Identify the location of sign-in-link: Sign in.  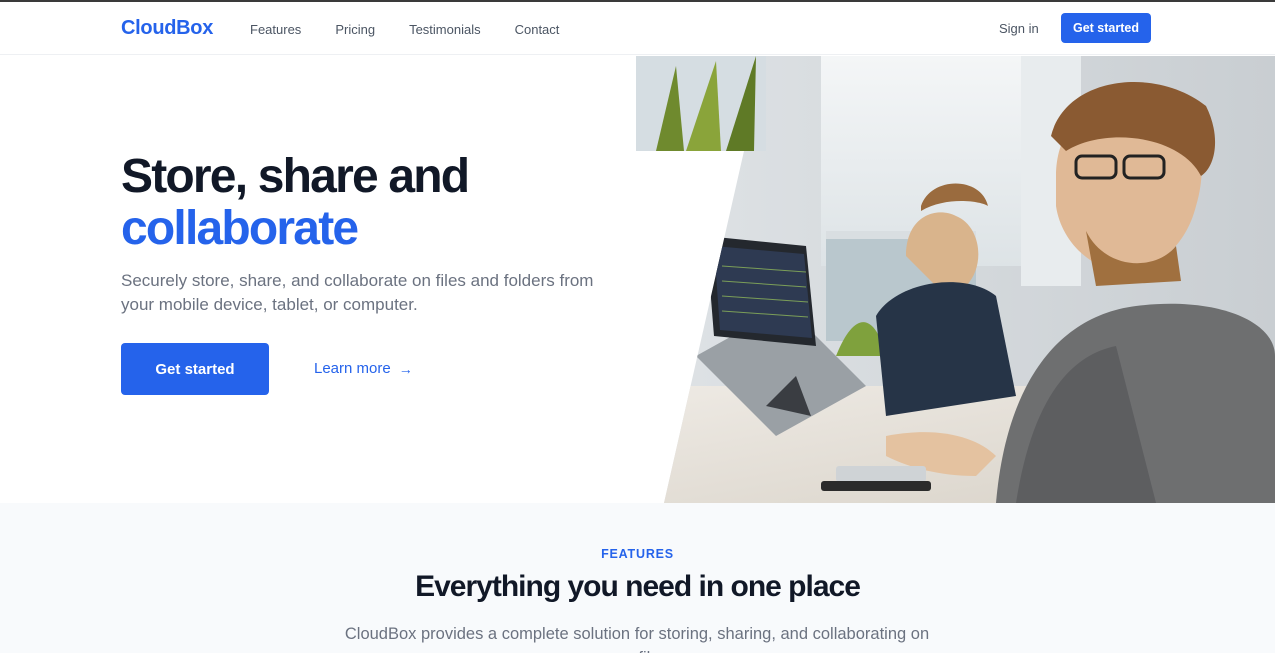
(1019, 28).